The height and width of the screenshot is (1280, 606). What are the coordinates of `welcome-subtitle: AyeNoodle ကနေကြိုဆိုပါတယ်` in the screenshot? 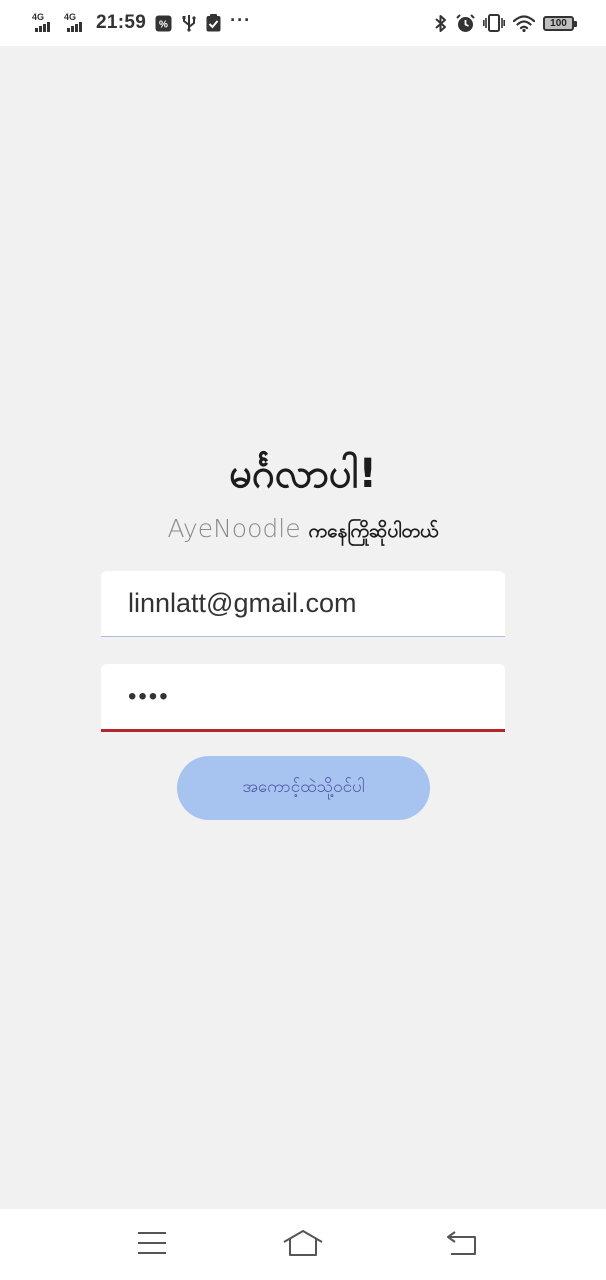 It's located at (303, 530).